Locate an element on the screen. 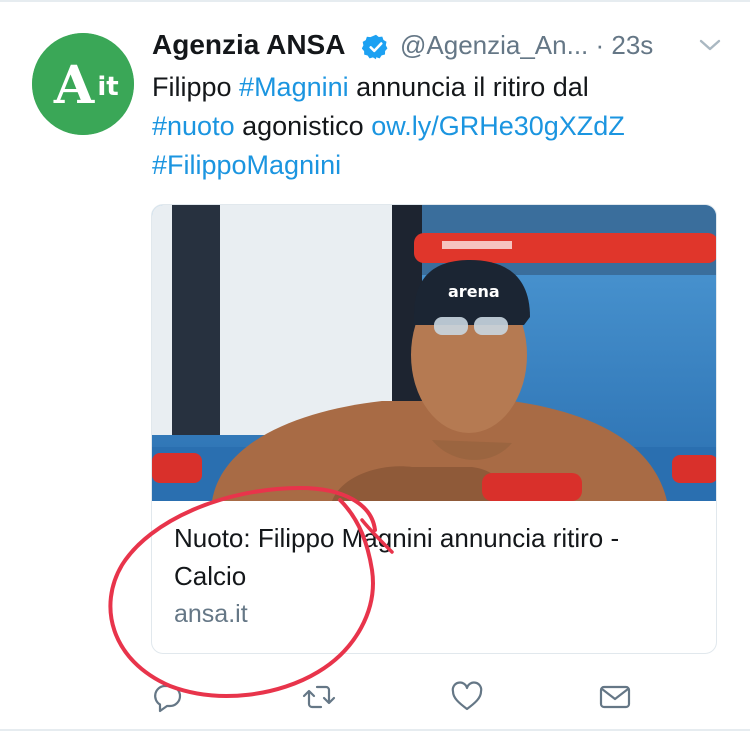  avatar: A it is located at coordinates (83, 84).